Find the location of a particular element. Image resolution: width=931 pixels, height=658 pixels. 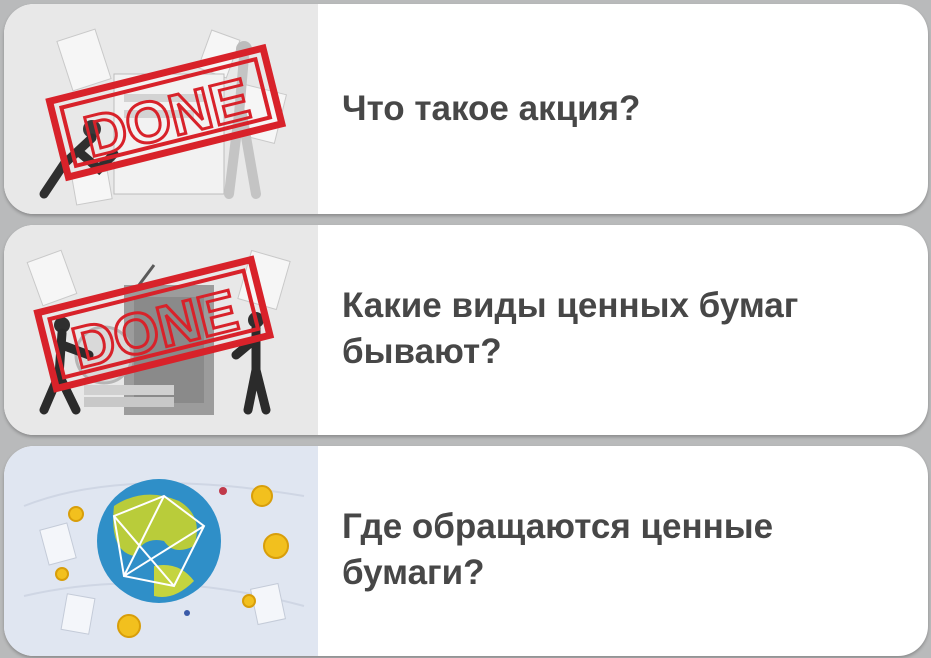

lesson-title: Какие виды ценных бумаг бывают? is located at coordinates (570, 328).